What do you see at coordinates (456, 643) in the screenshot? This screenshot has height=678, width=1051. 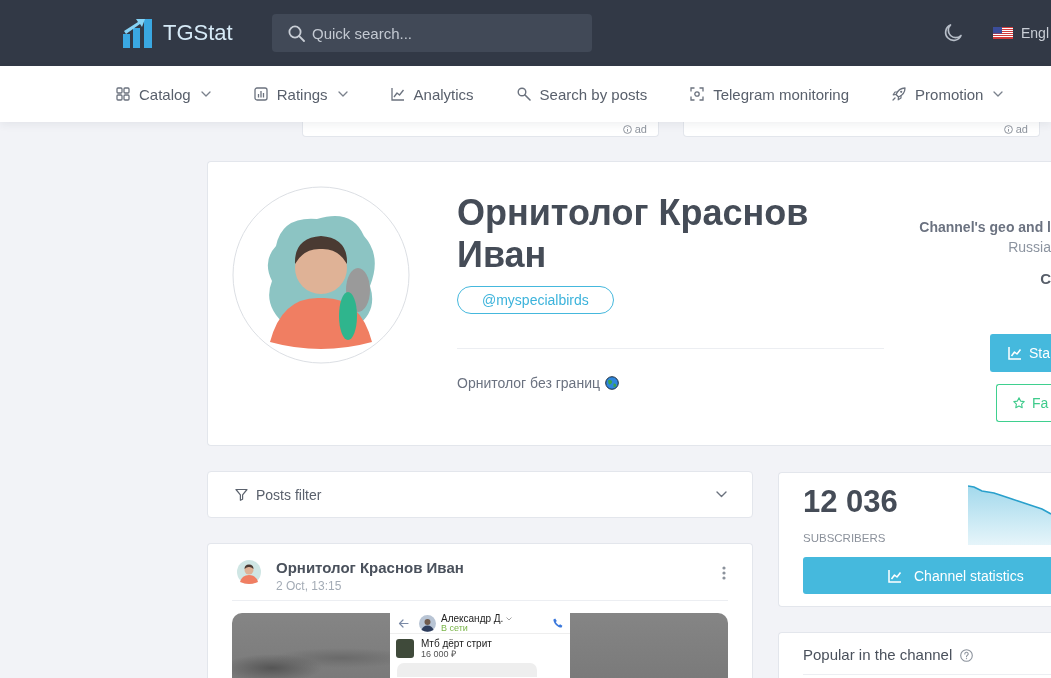 I see `listing-title: Мтб дёрт стрит` at bounding box center [456, 643].